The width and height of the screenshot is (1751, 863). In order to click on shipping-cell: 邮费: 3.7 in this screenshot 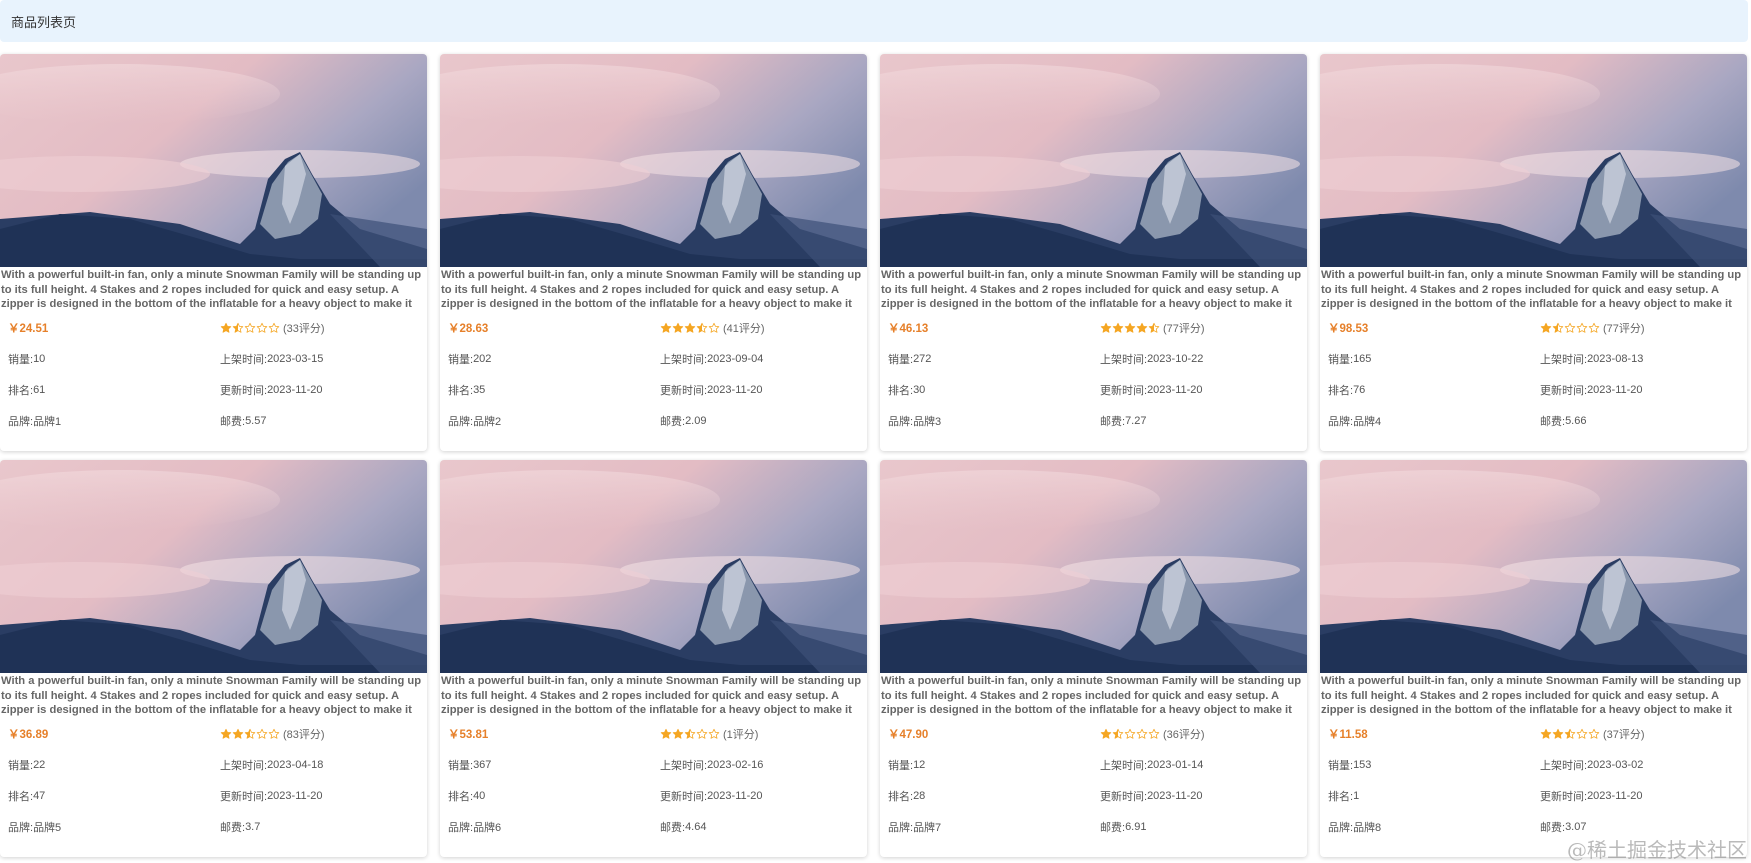, I will do `click(320, 826)`.